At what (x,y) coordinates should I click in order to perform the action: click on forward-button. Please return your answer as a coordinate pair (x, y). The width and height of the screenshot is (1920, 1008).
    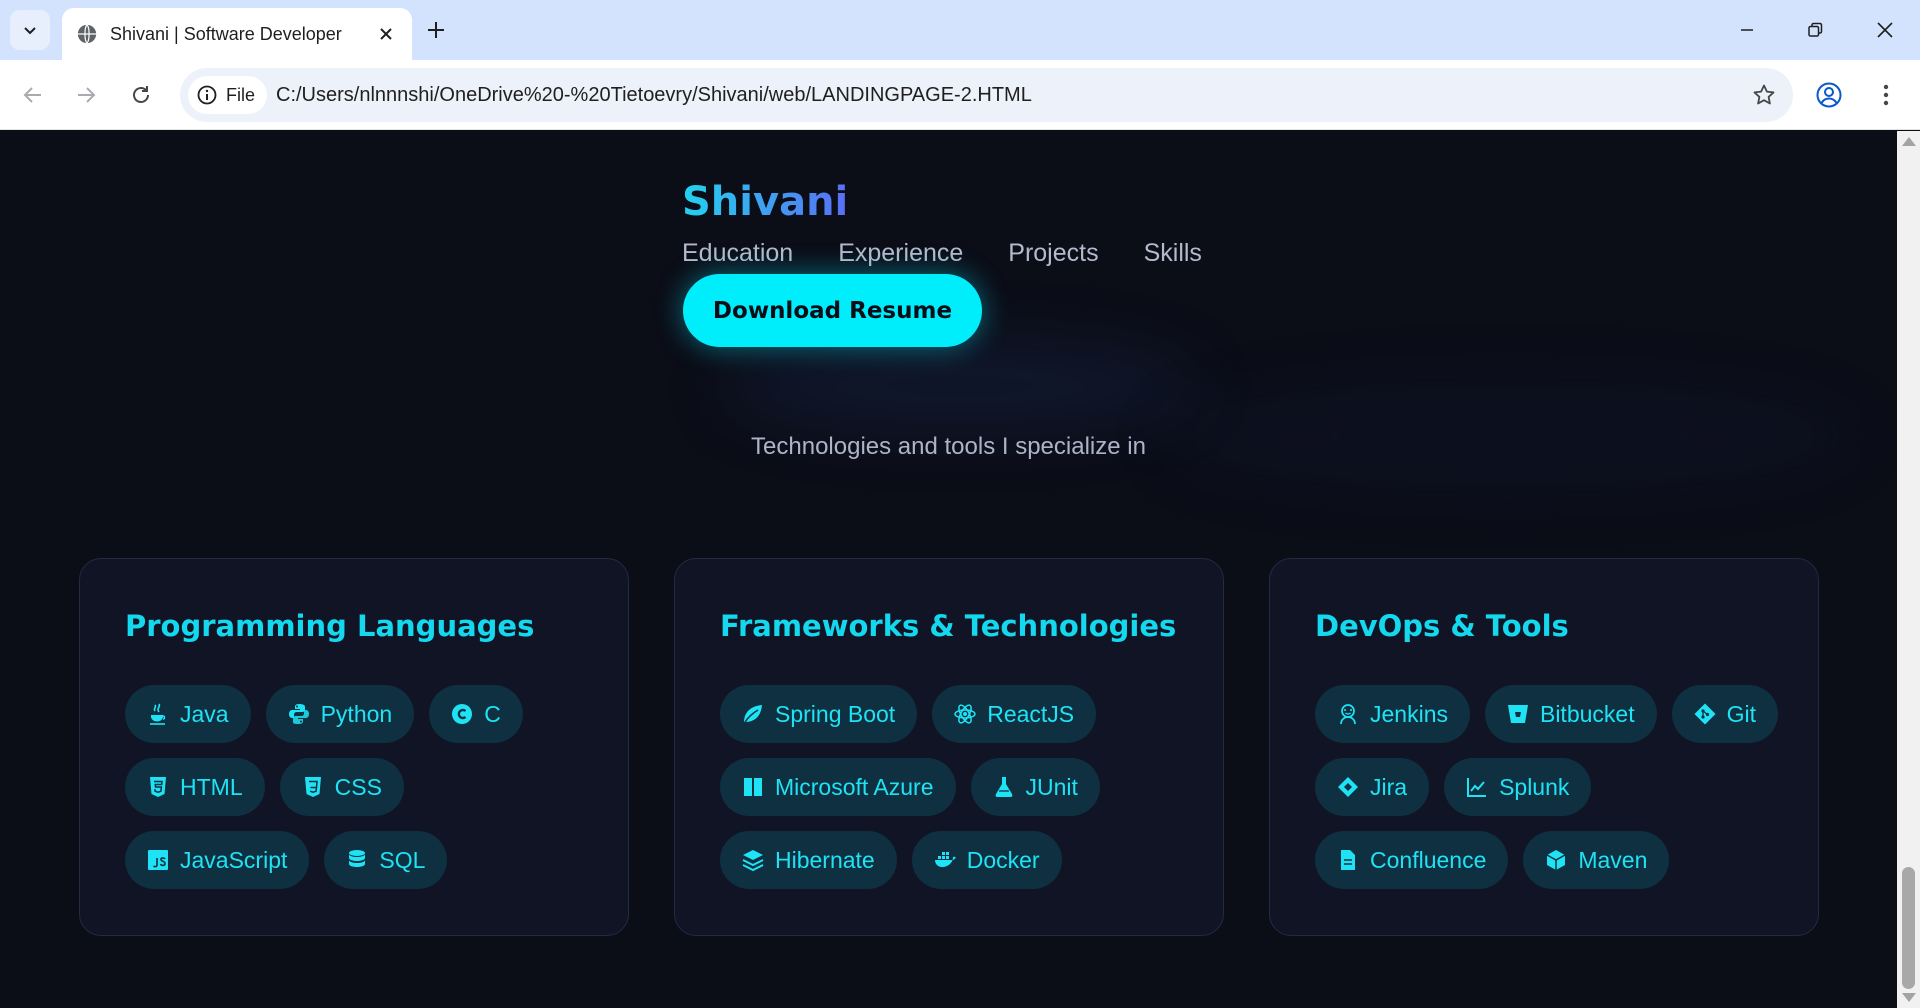
    Looking at the image, I should click on (86, 95).